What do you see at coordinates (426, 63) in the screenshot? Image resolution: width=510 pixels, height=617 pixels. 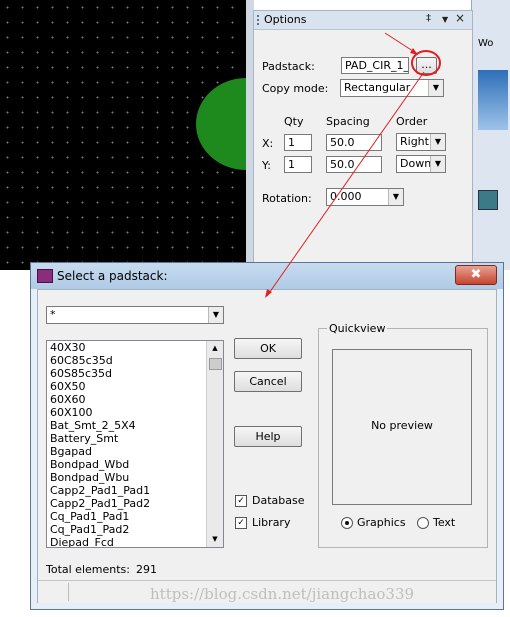 I see `annotation-circle` at bounding box center [426, 63].